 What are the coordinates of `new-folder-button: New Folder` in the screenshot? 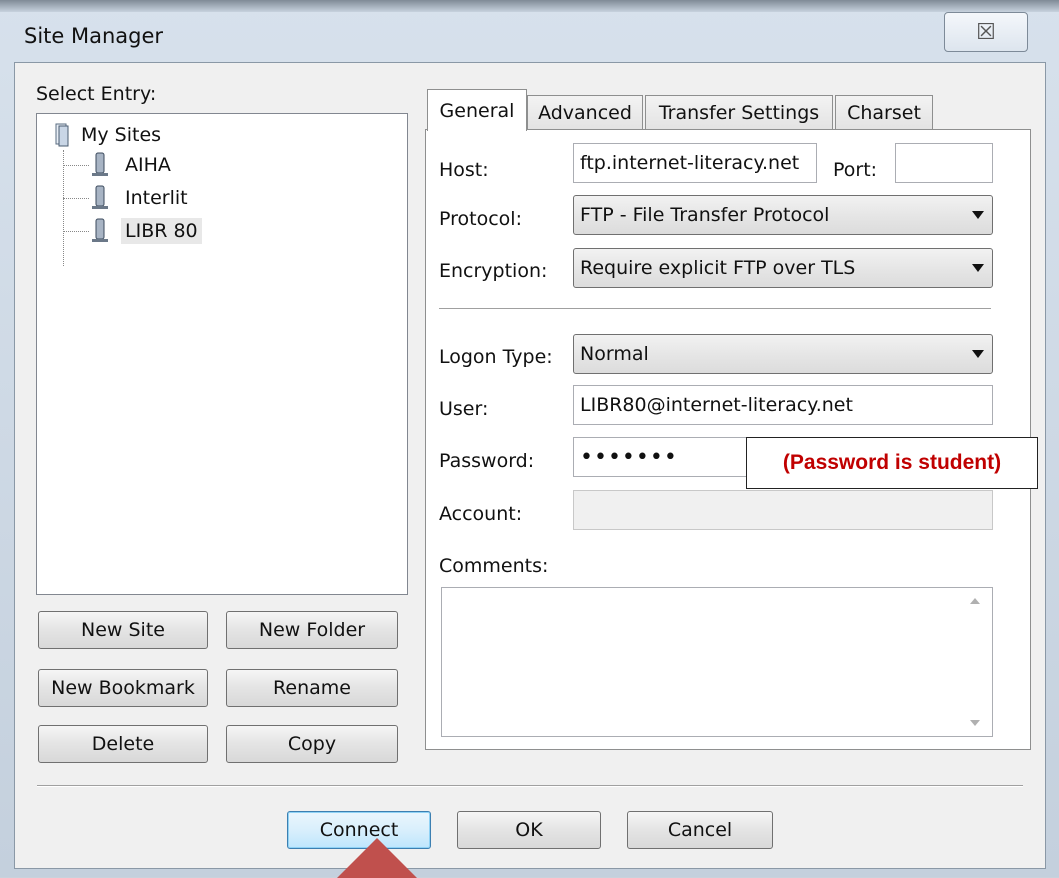 It's located at (312, 630).